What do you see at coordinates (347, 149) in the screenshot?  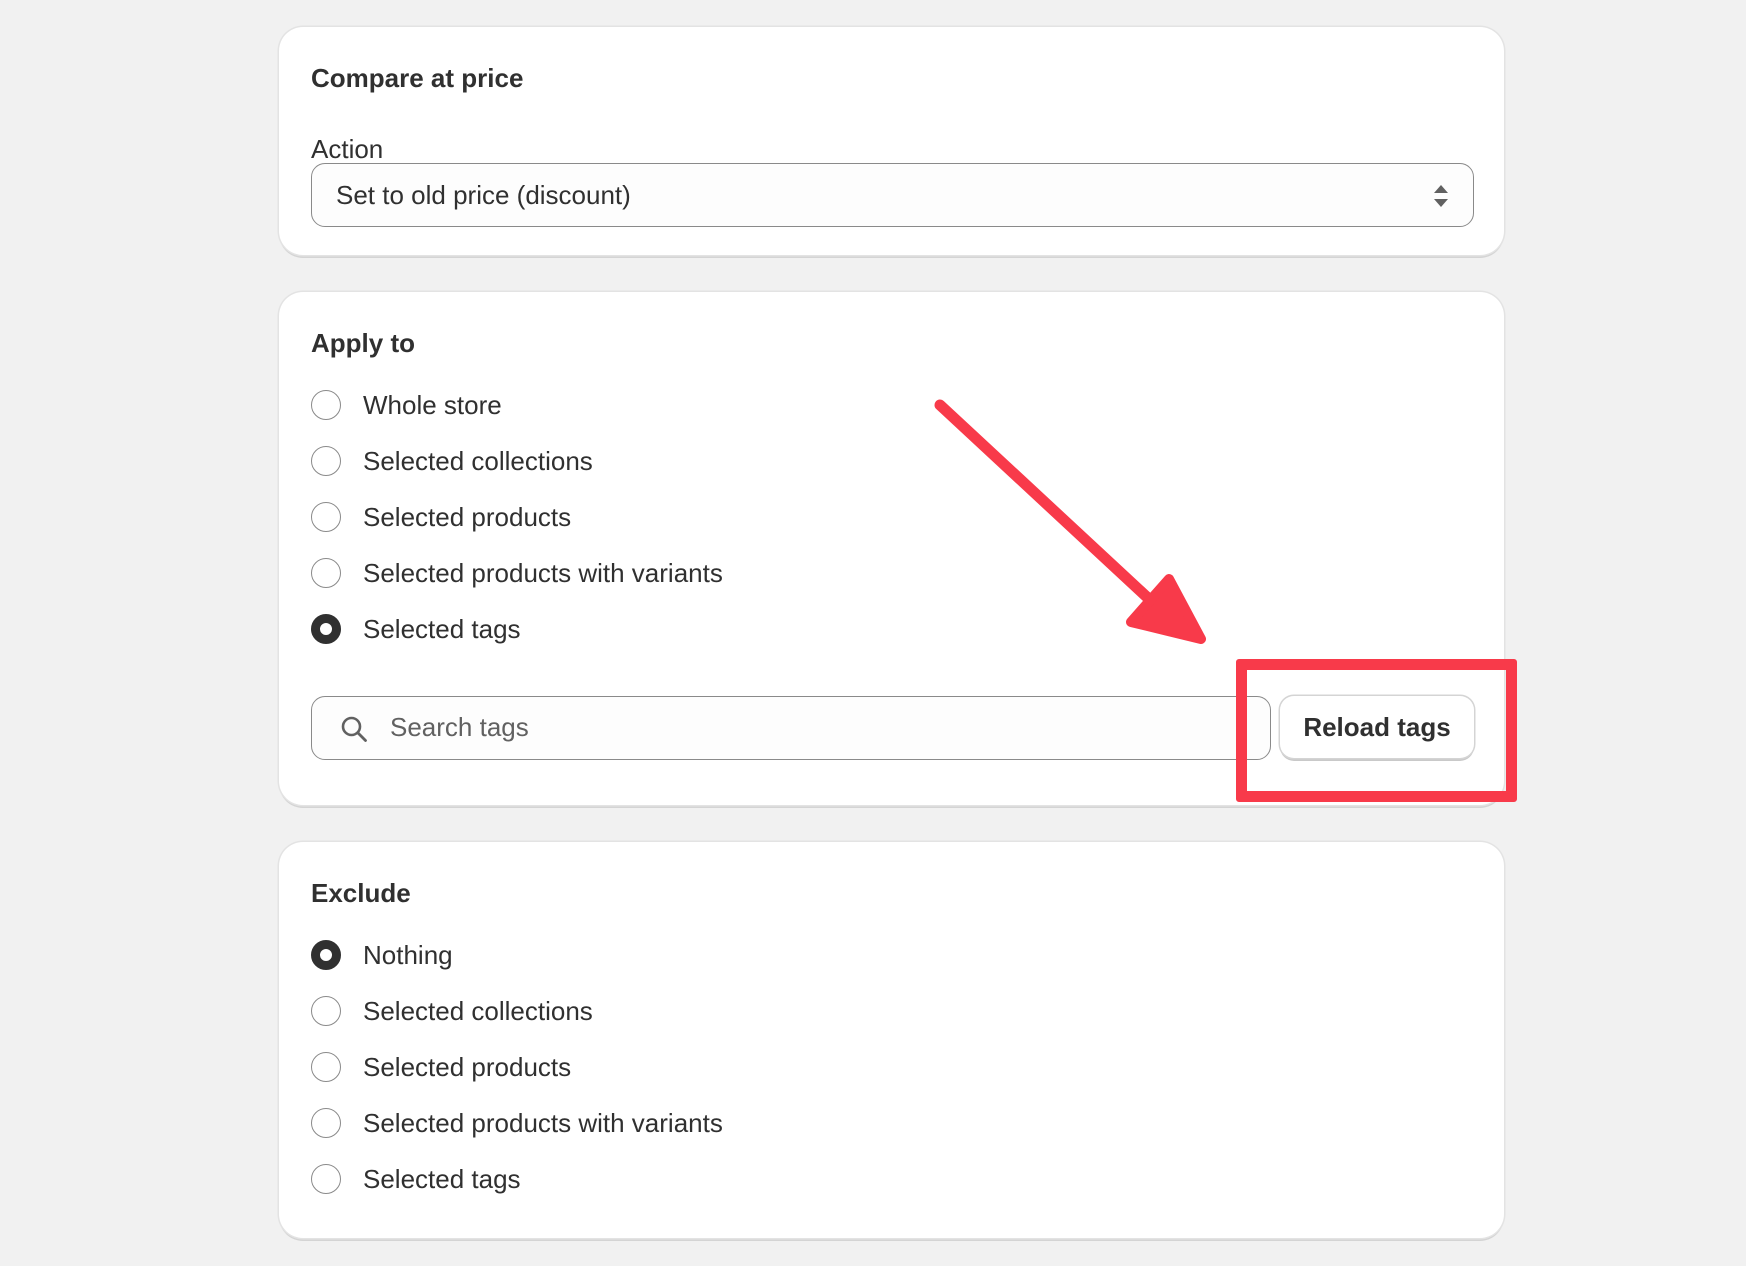 I see `action-label: Action` at bounding box center [347, 149].